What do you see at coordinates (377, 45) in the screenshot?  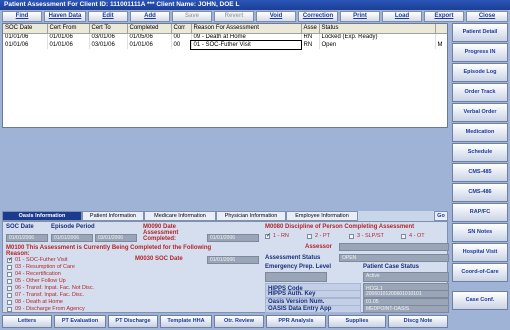 I see `cell-status: Open` at bounding box center [377, 45].